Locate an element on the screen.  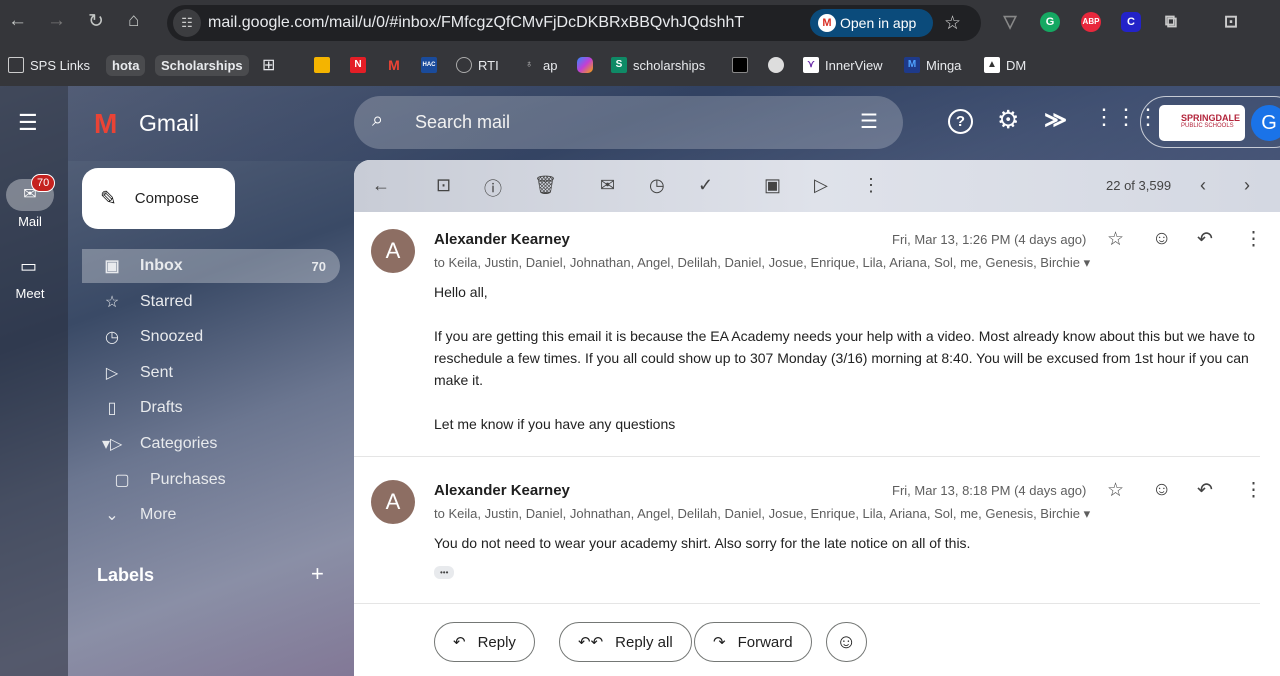
bookmark-icon is located at coordinates (740, 65).